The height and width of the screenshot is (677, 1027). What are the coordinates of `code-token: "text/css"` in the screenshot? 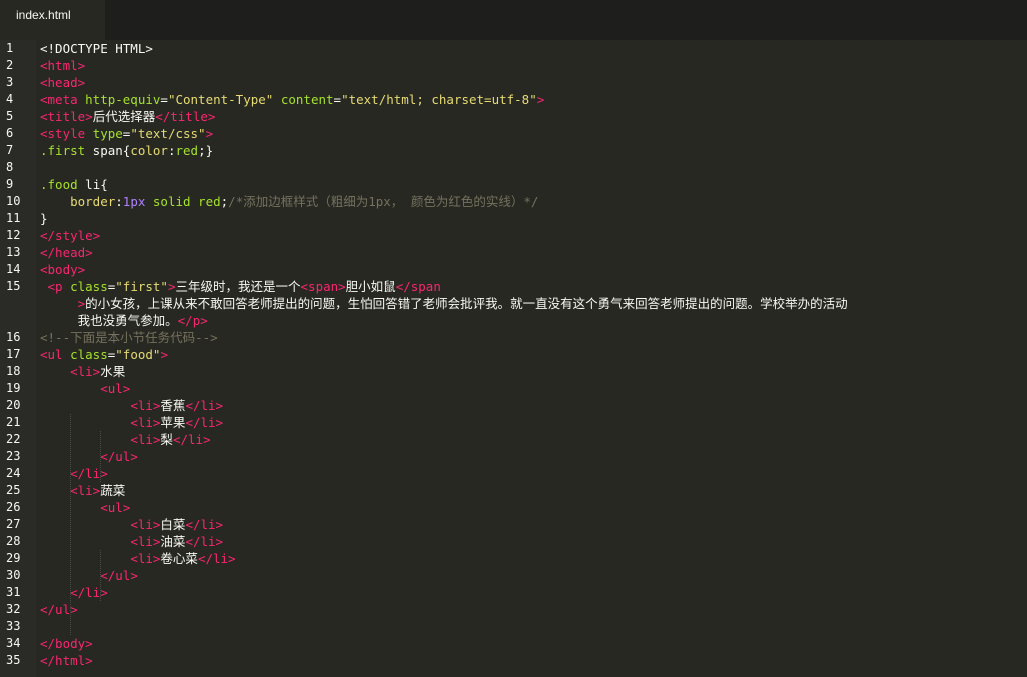 It's located at (168, 133).